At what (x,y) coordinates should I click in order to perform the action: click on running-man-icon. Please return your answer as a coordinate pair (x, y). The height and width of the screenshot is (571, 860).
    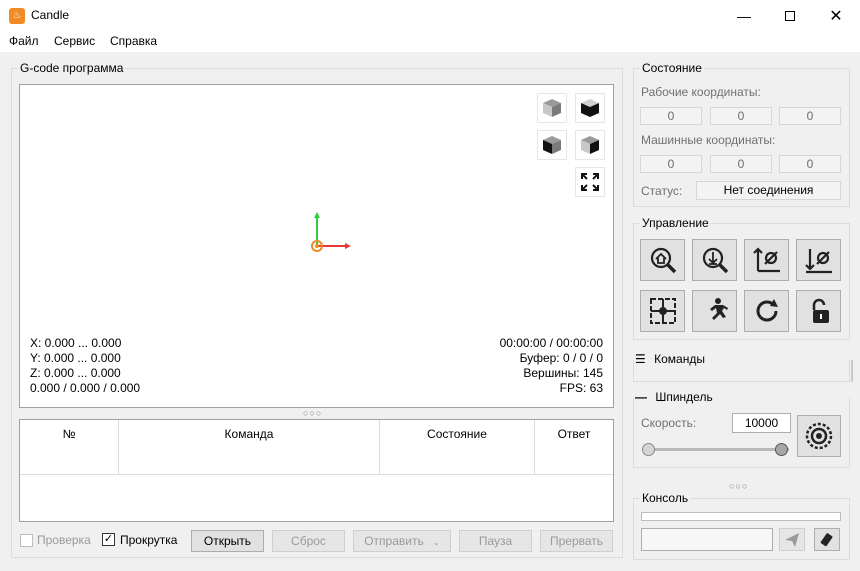
    Looking at the image, I should click on (718, 309).